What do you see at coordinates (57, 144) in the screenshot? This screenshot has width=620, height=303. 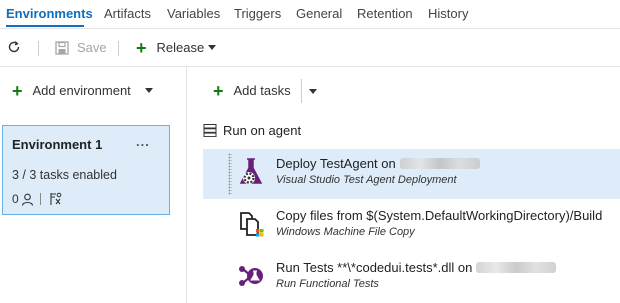 I see `environment-name: Environment 1` at bounding box center [57, 144].